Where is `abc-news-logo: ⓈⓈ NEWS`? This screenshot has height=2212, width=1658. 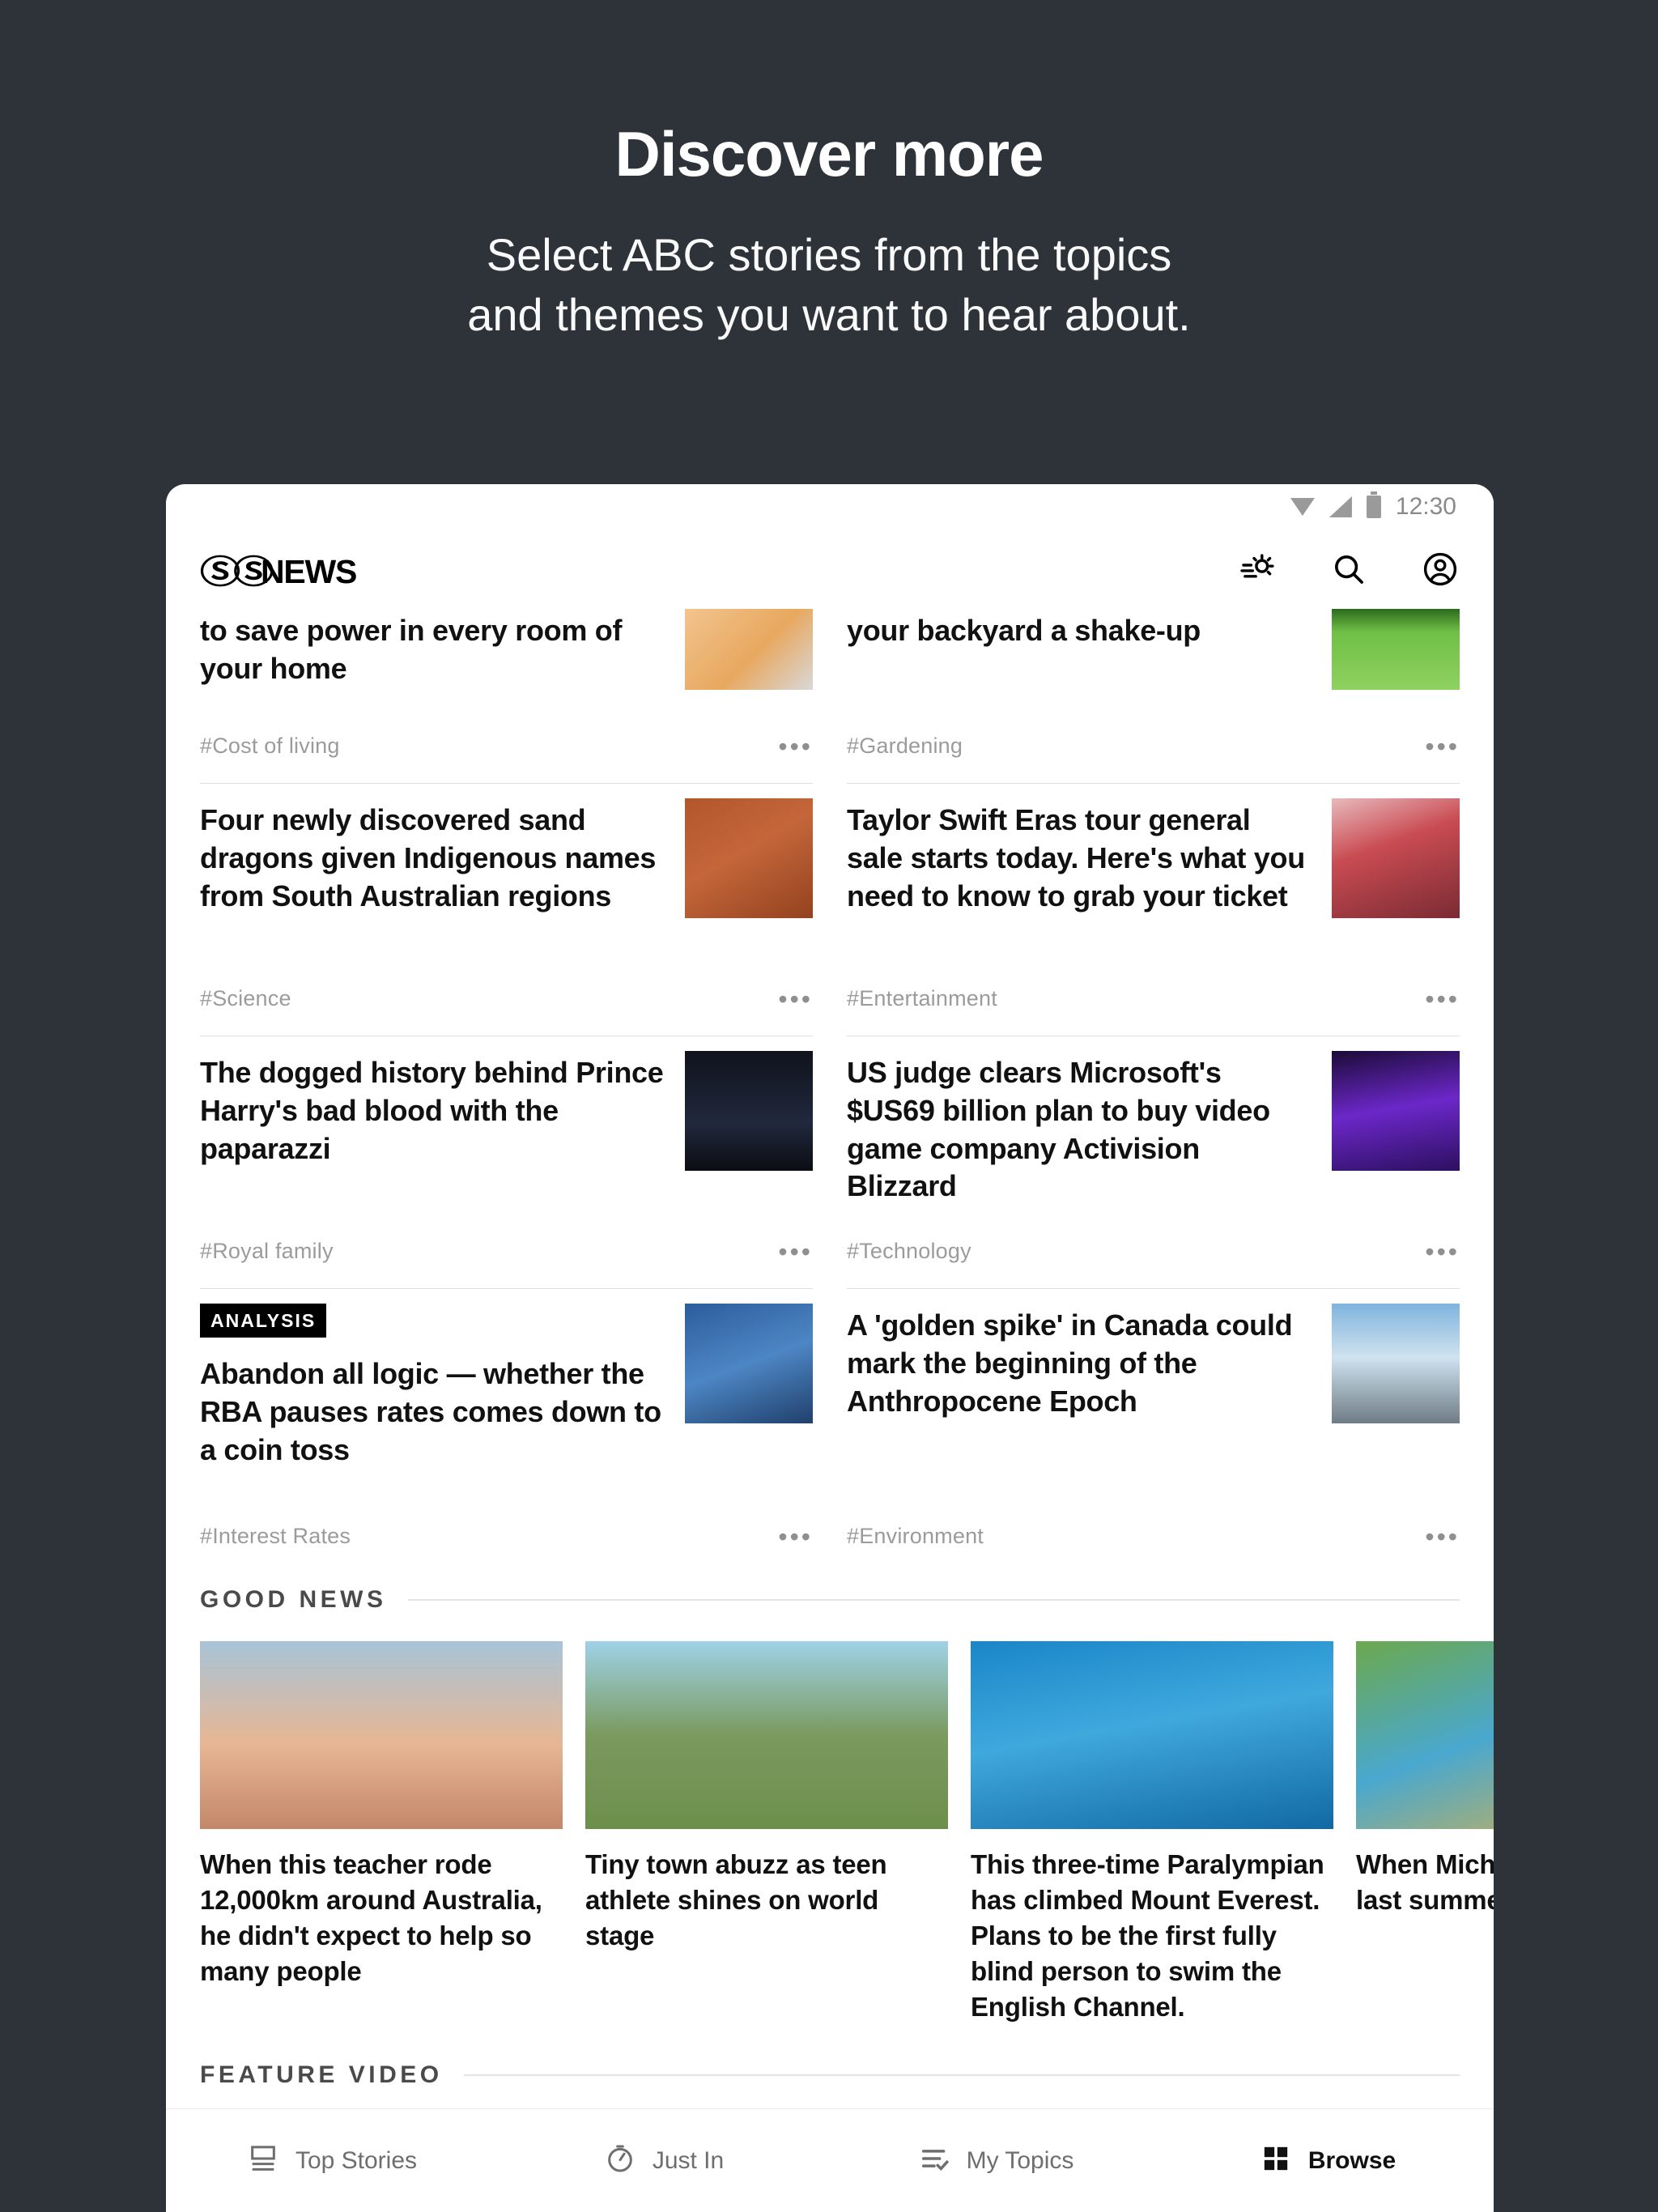 abc-news-logo: ⓈⓈ NEWS is located at coordinates (278, 569).